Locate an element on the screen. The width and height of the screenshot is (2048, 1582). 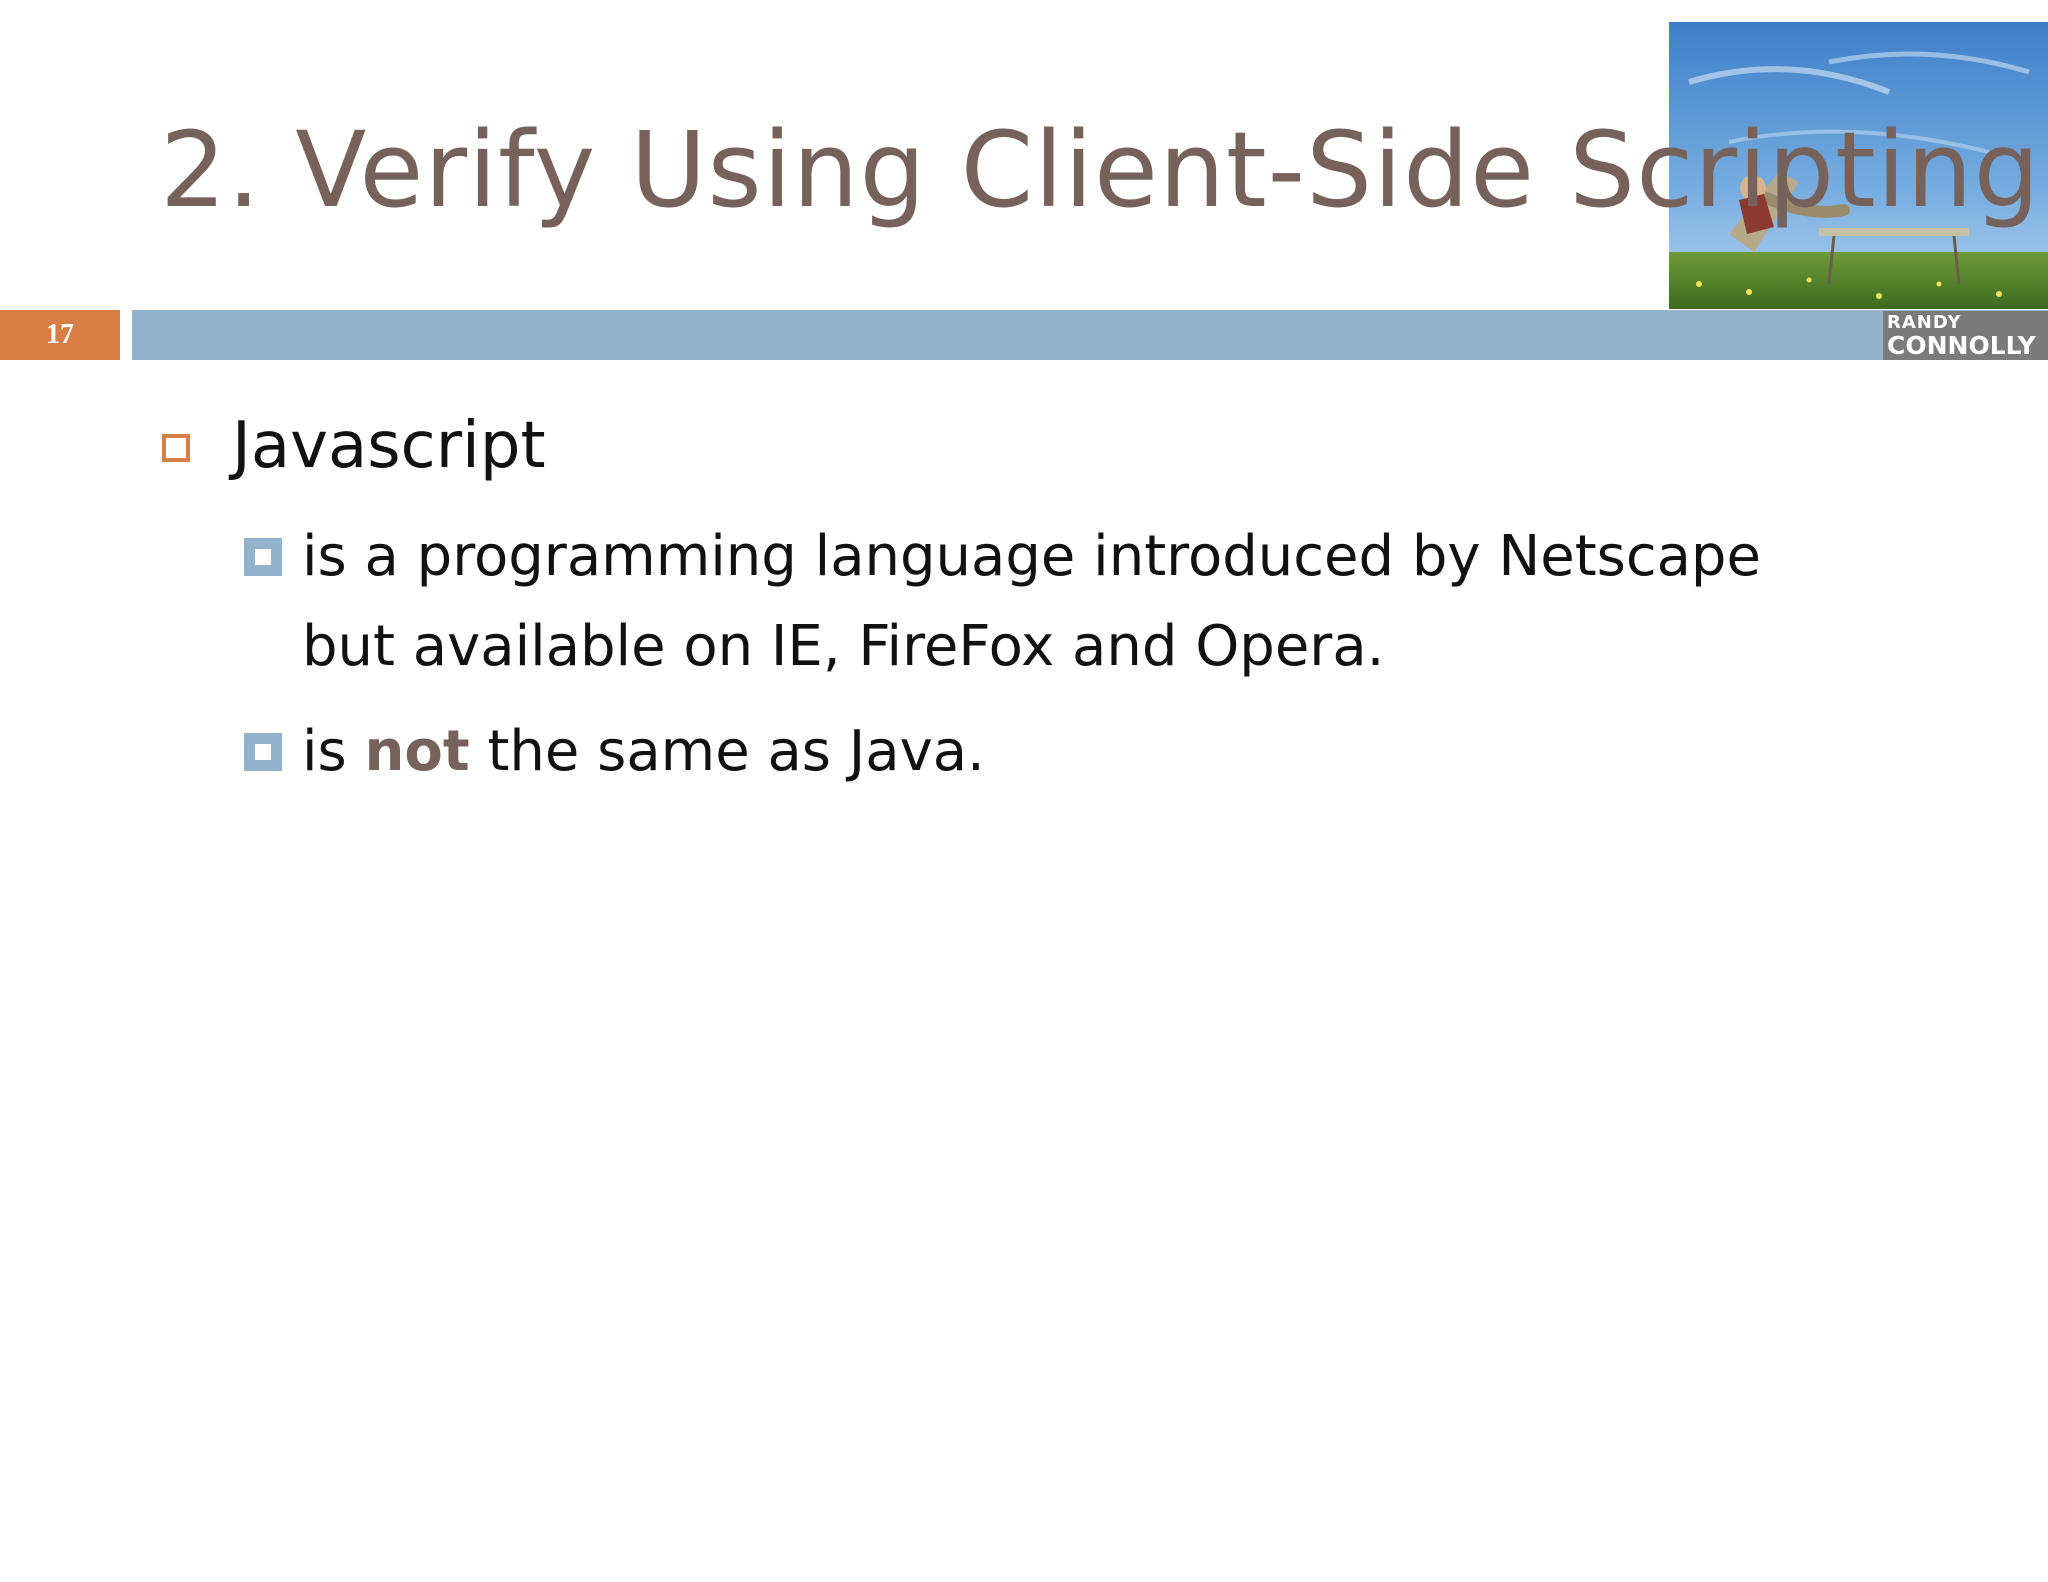
header-rule-bar is located at coordinates (1090, 335).